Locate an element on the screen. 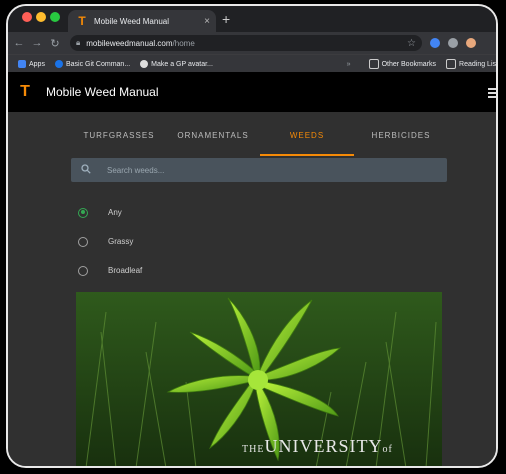 This screenshot has height=474, width=506. extension-icon is located at coordinates (435, 43).